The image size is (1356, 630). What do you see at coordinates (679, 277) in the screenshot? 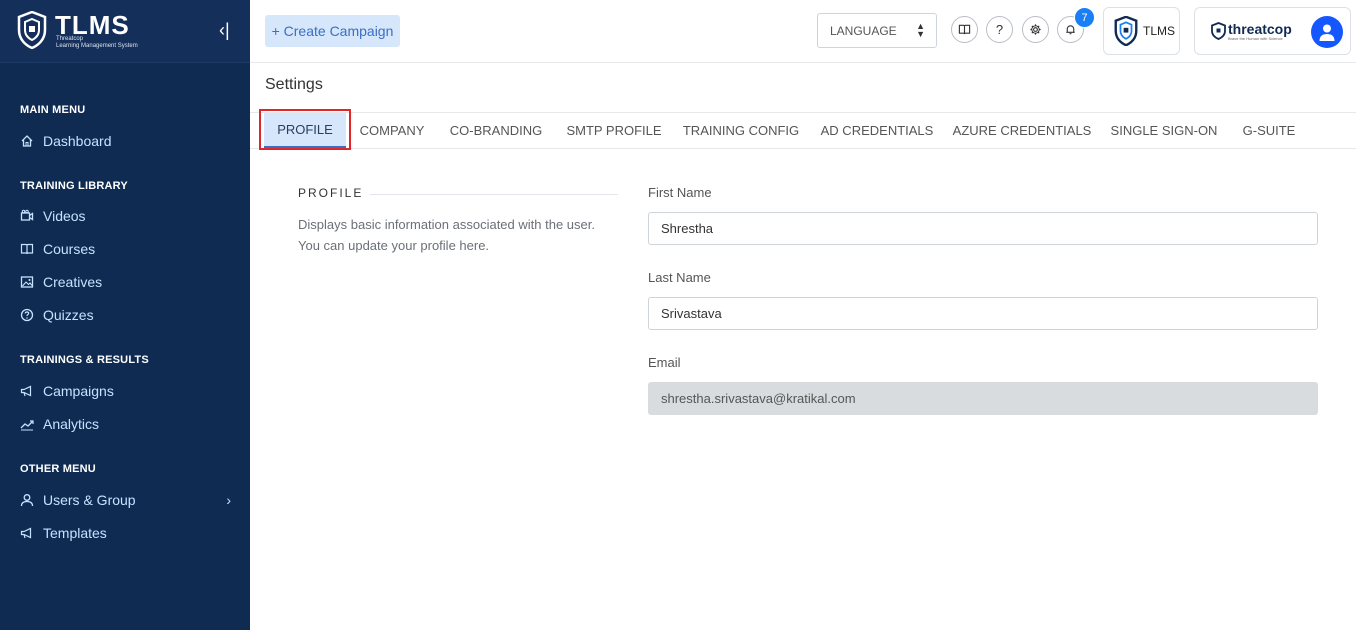
I see `last-name-label: Last Name` at bounding box center [679, 277].